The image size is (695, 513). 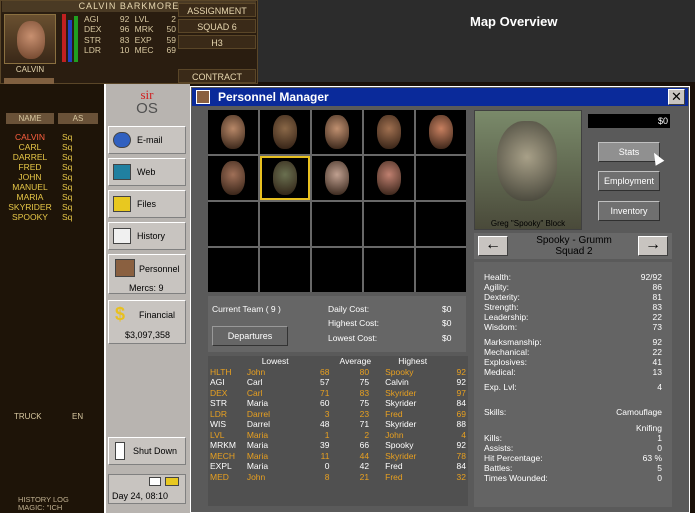 What do you see at coordinates (147, 204) in the screenshot?
I see `files-button: Files` at bounding box center [147, 204].